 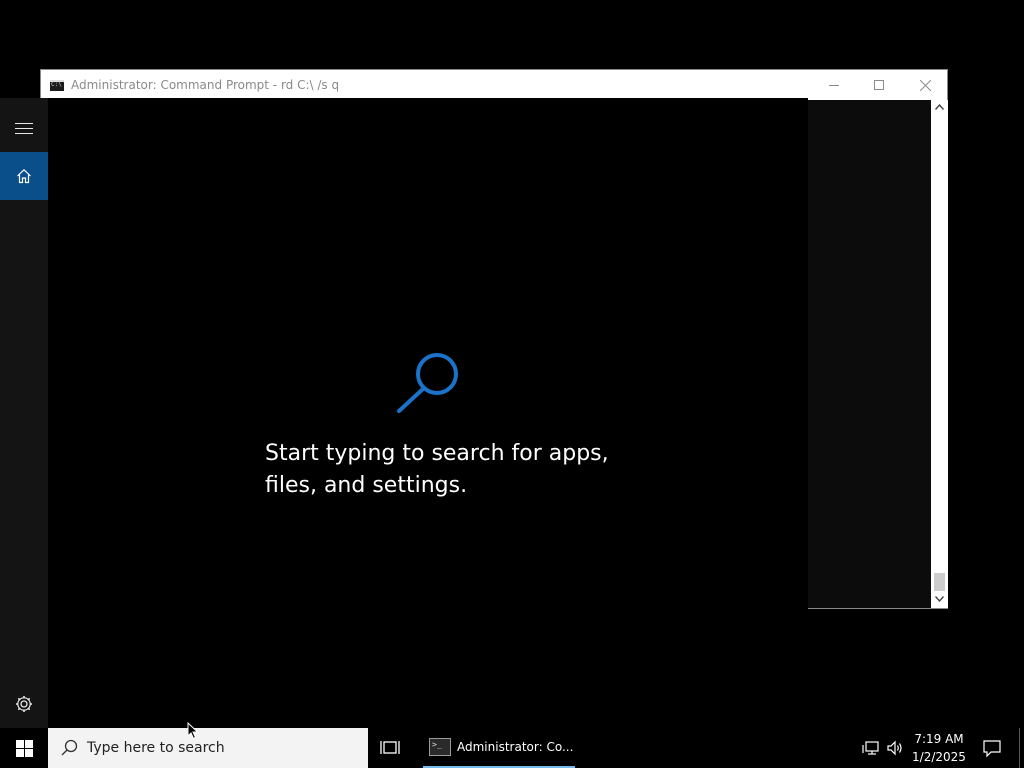 What do you see at coordinates (193, 731) in the screenshot?
I see `mouse-cursor-icon` at bounding box center [193, 731].